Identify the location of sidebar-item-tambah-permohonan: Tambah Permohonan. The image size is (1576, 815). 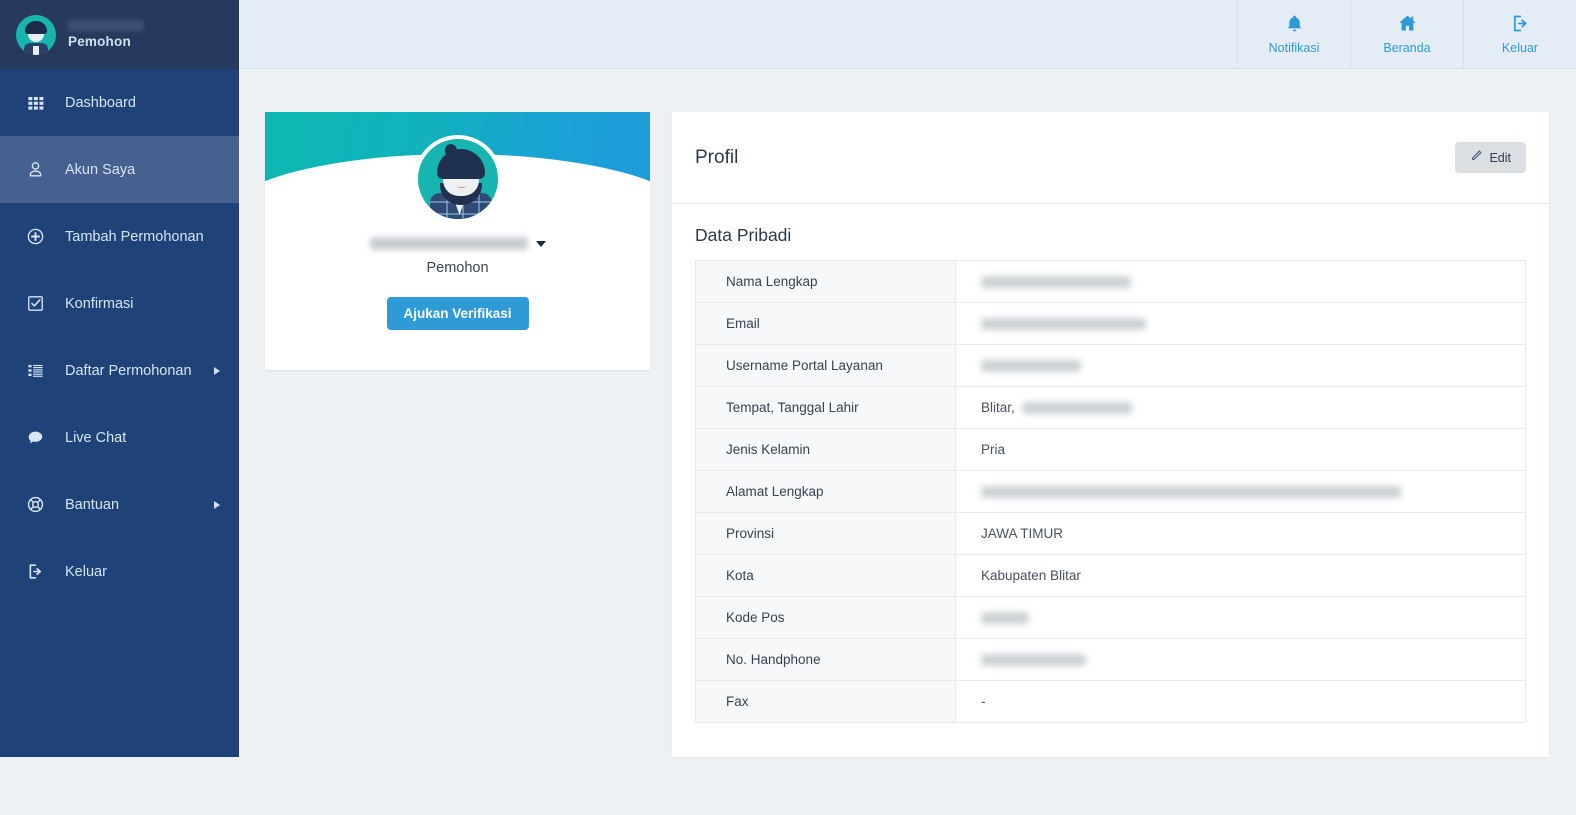
(119, 236).